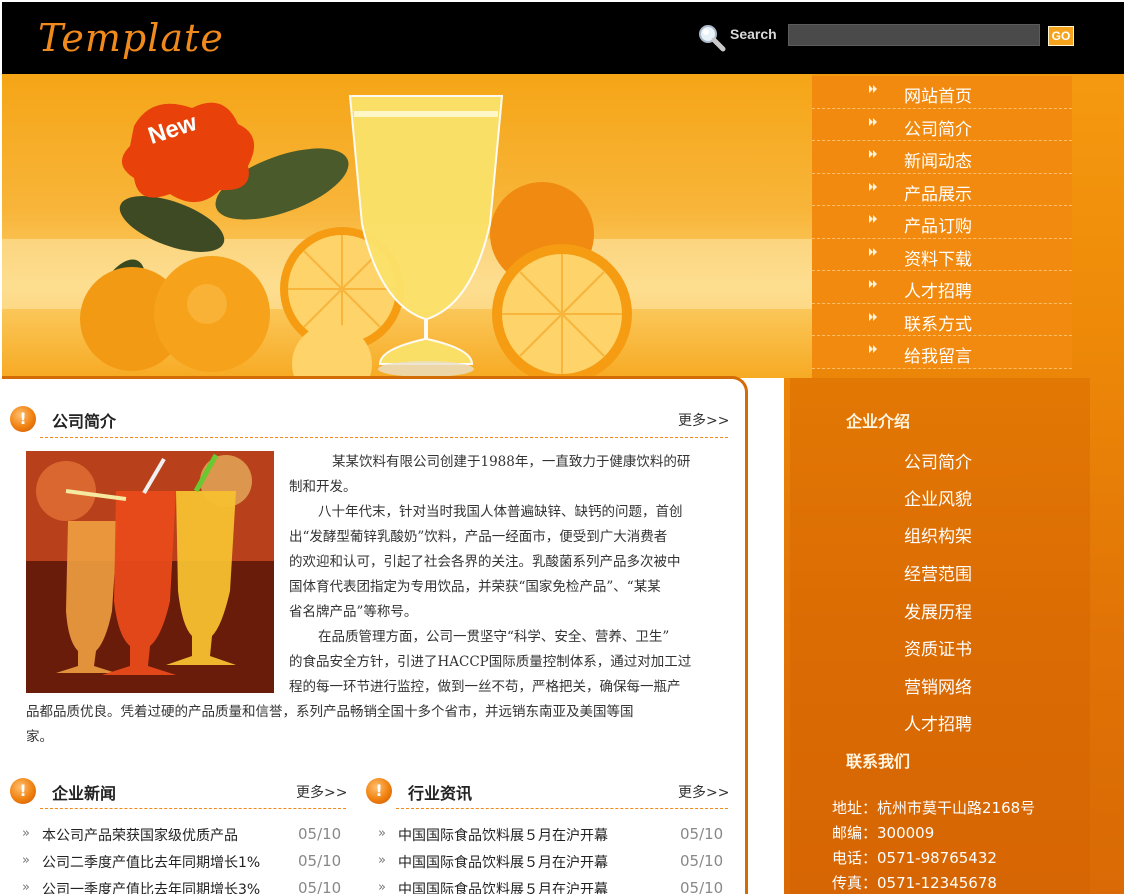 The image size is (1124, 894). I want to click on nav-item-careers: 人才招聘, so click(942, 287).